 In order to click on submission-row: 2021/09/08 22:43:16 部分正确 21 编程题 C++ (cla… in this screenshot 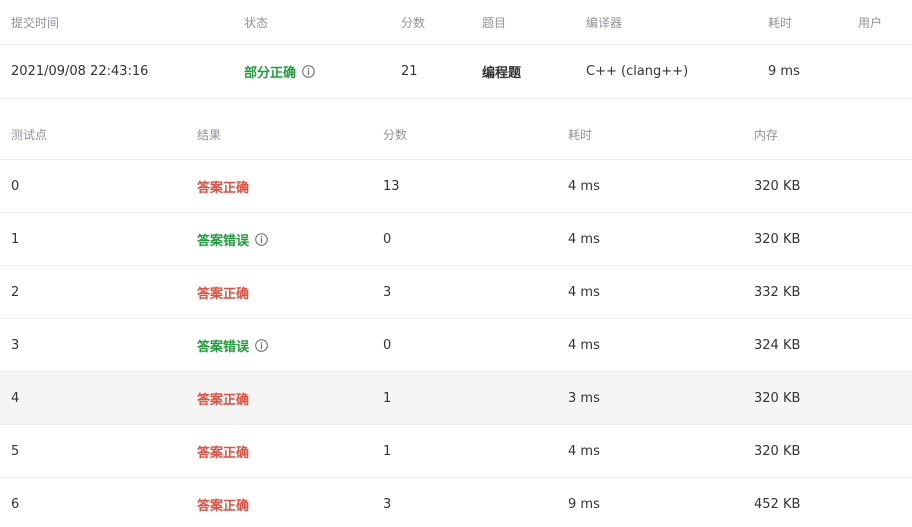, I will do `click(456, 72)`.